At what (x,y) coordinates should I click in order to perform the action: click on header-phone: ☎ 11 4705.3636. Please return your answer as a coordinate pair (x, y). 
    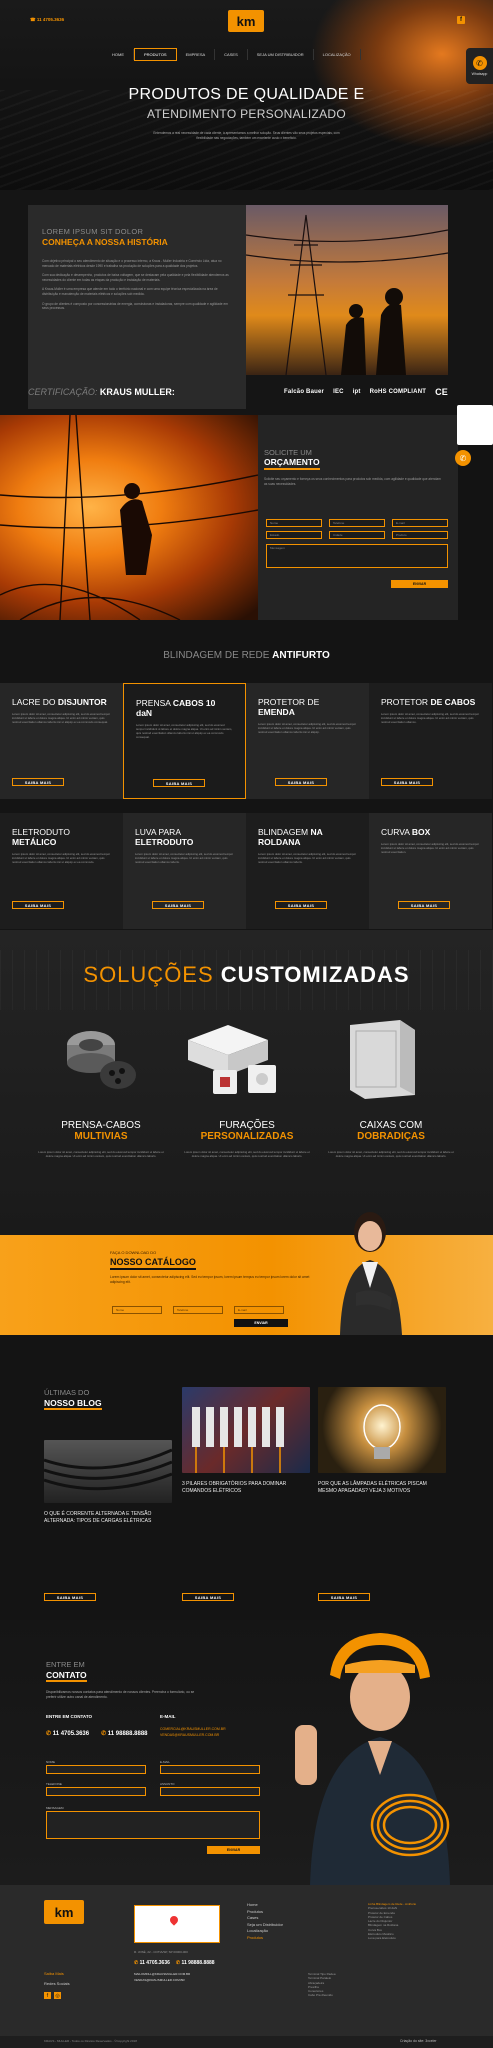
    Looking at the image, I should click on (47, 20).